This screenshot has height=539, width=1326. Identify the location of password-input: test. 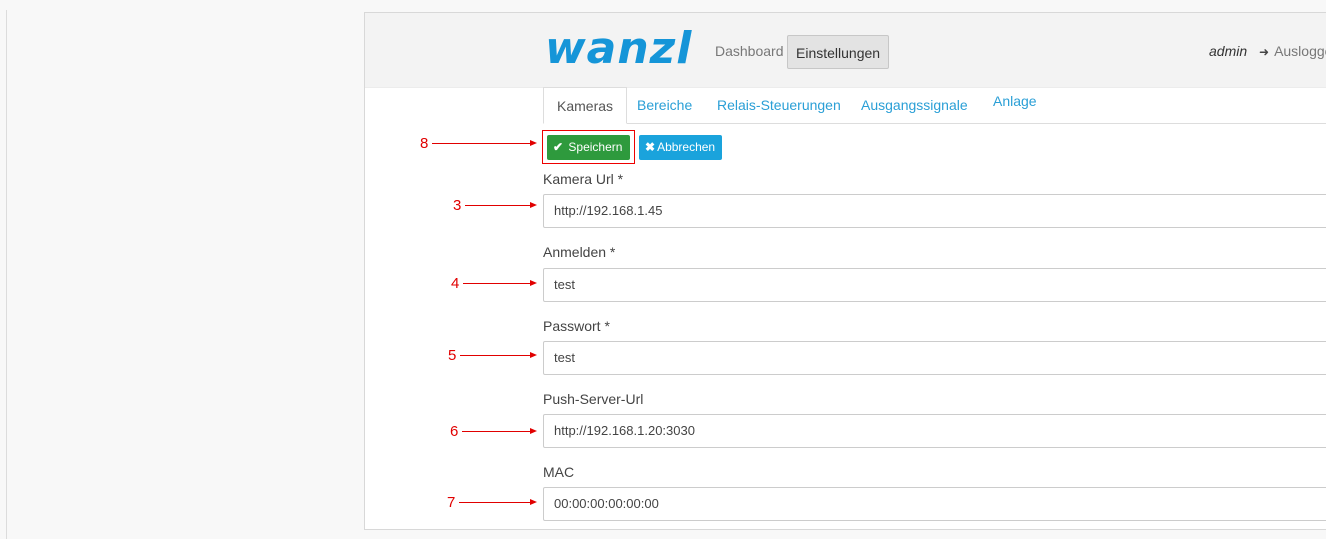
(934, 358).